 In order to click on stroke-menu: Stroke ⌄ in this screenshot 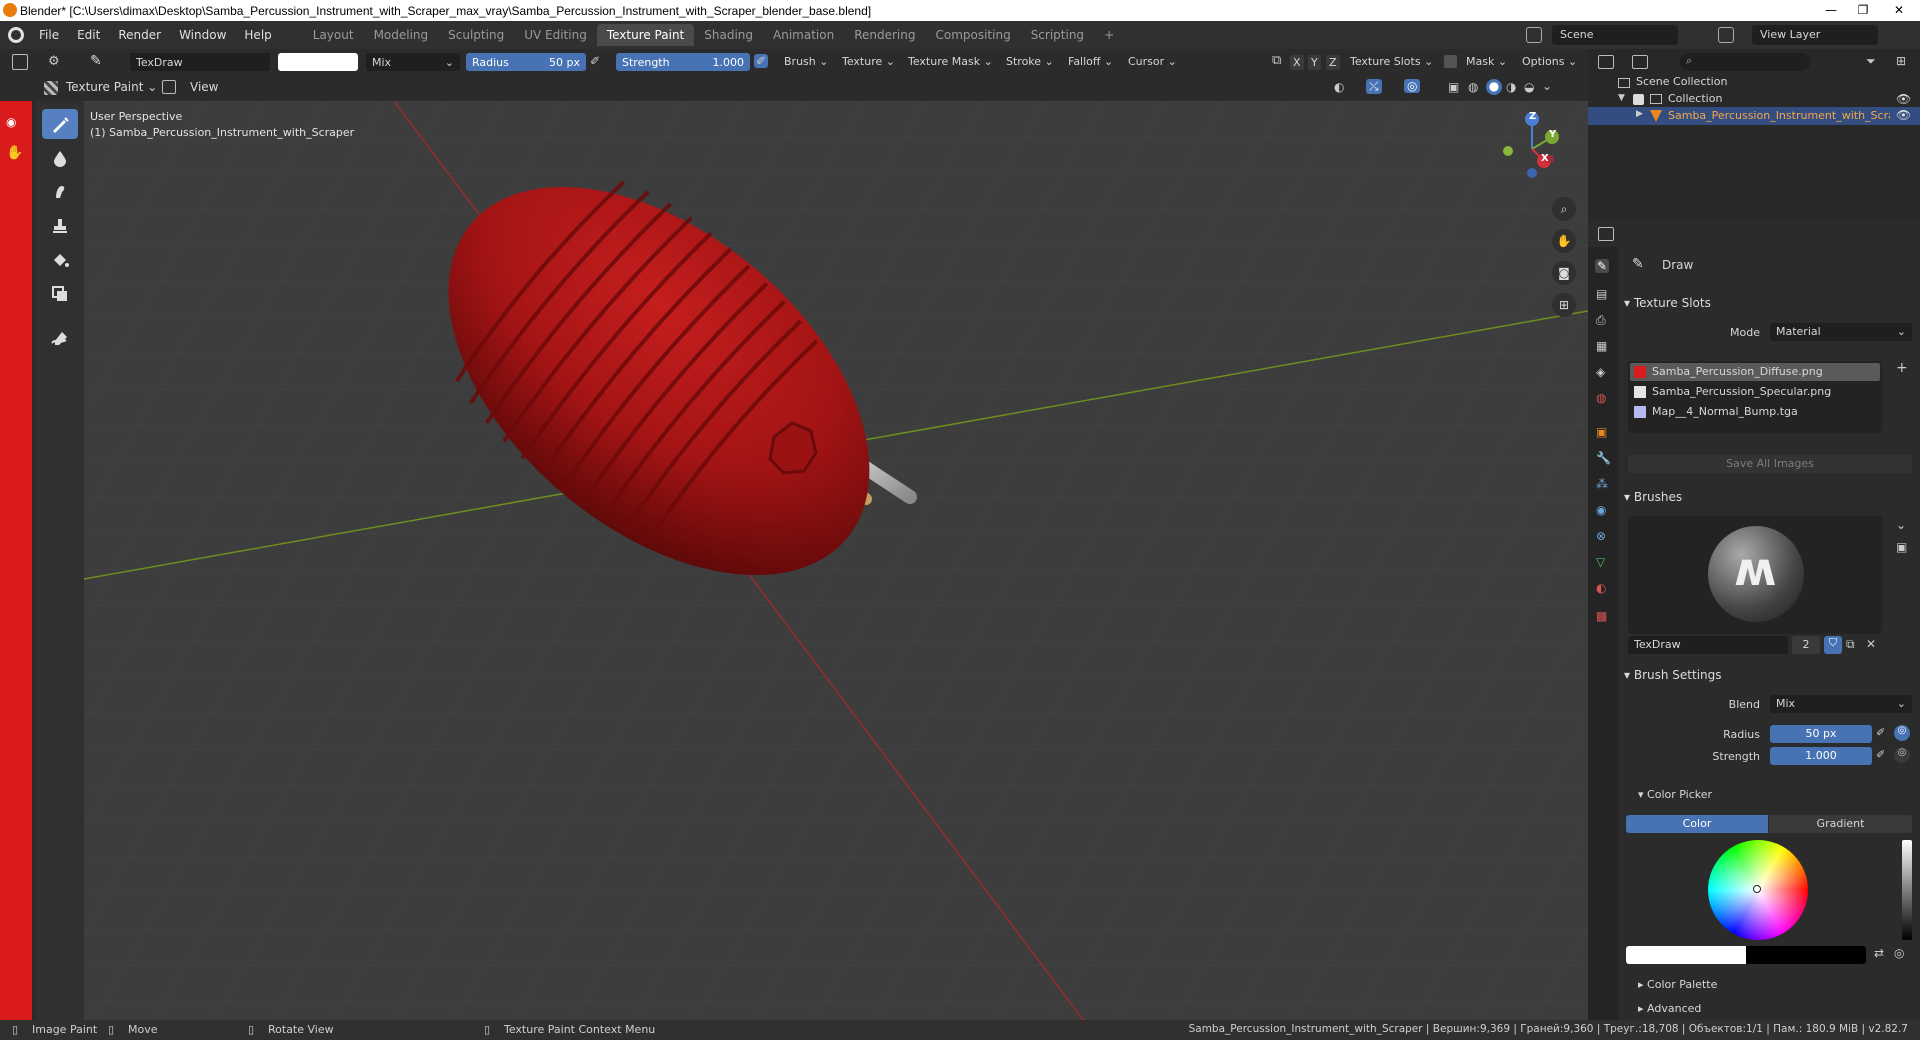, I will do `click(1030, 61)`.